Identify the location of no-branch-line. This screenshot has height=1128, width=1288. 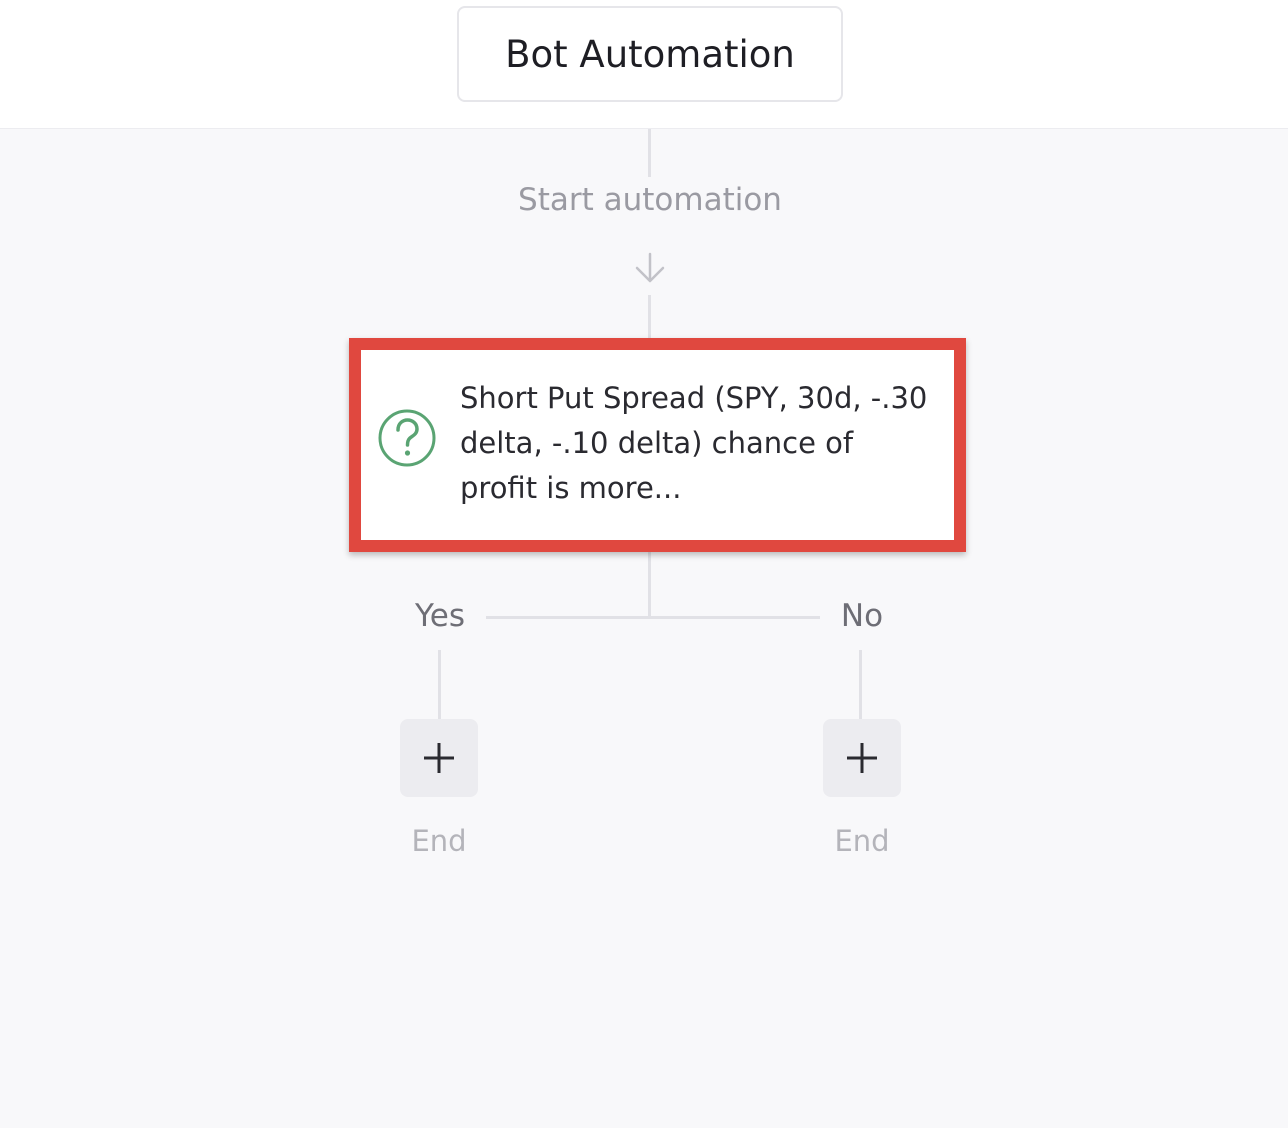
(860, 684).